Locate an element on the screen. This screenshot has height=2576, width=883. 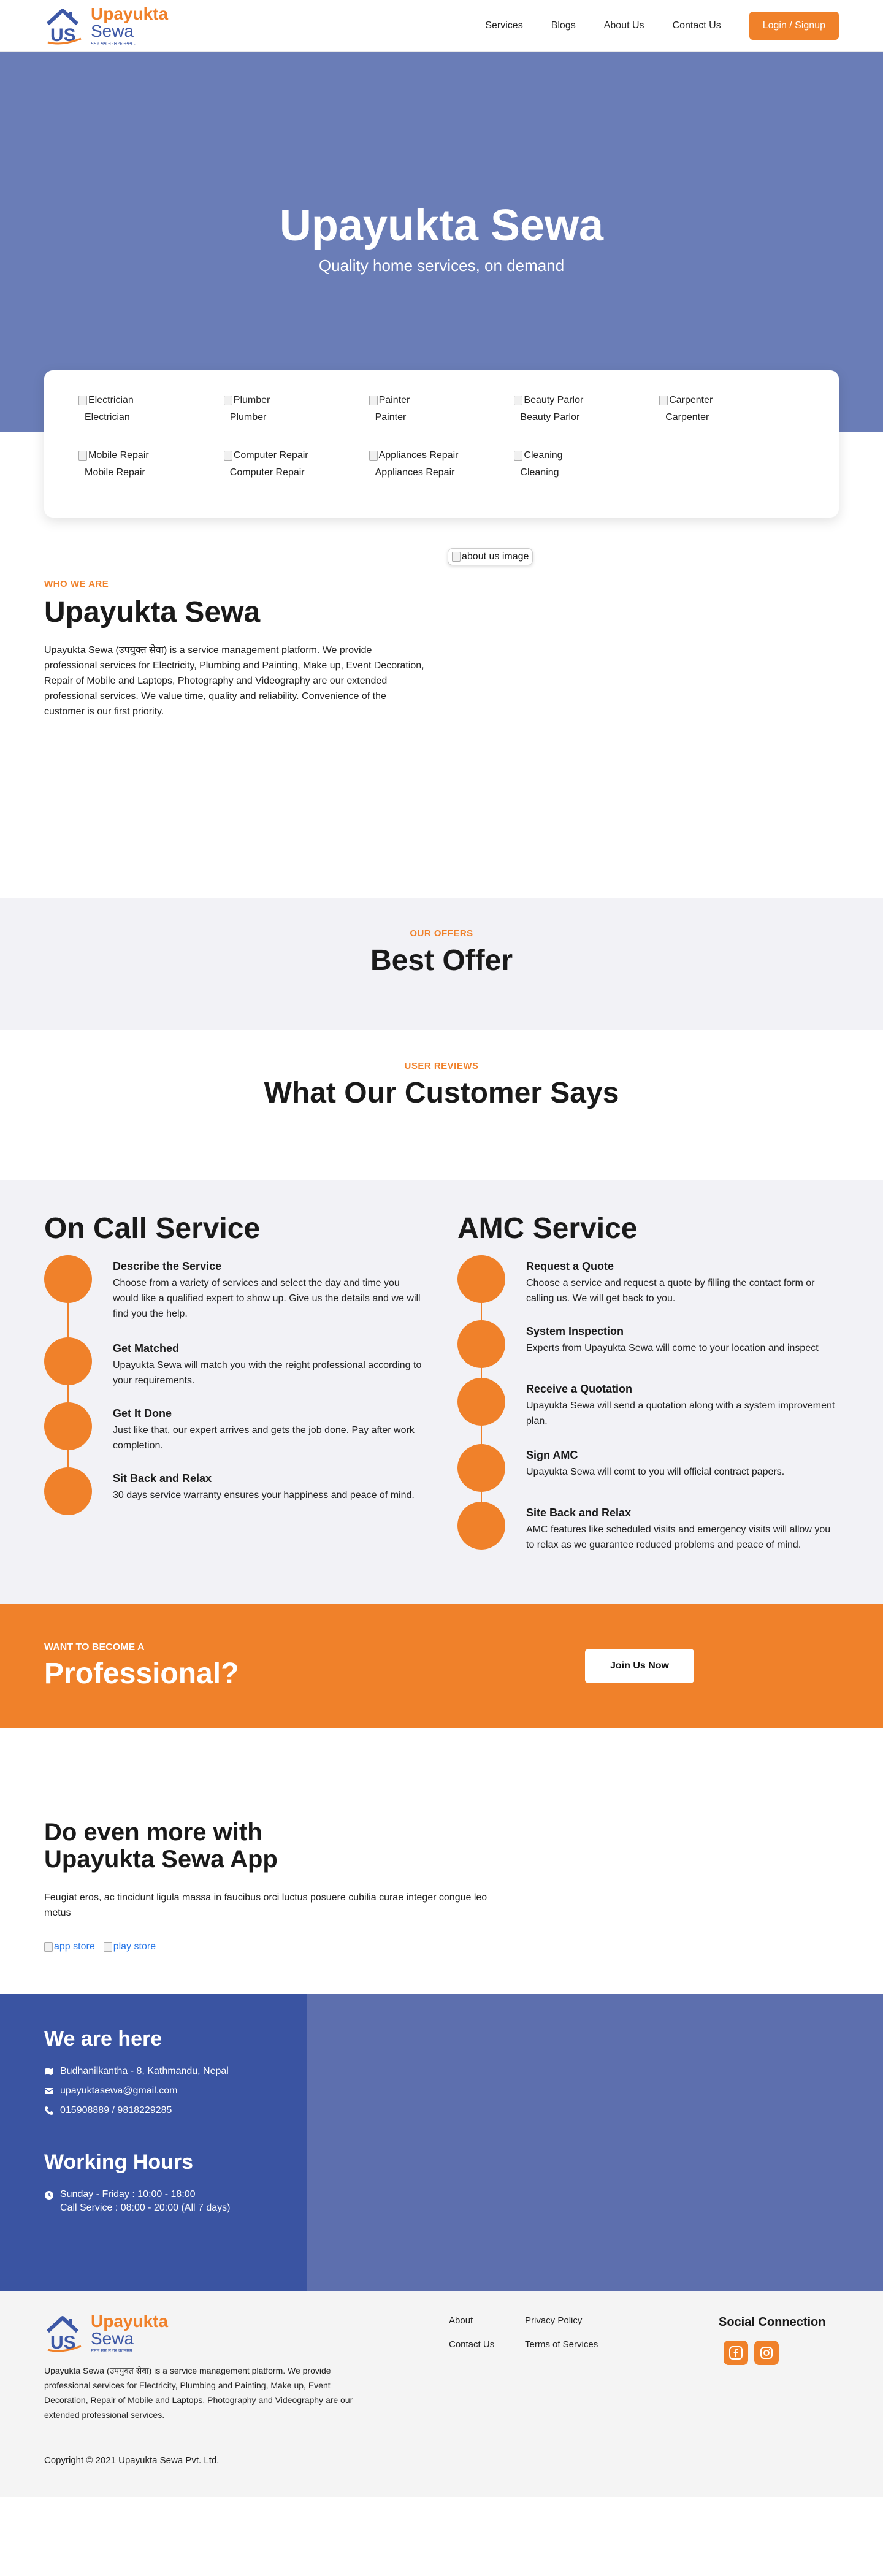
facebook-icon is located at coordinates (736, 2353).